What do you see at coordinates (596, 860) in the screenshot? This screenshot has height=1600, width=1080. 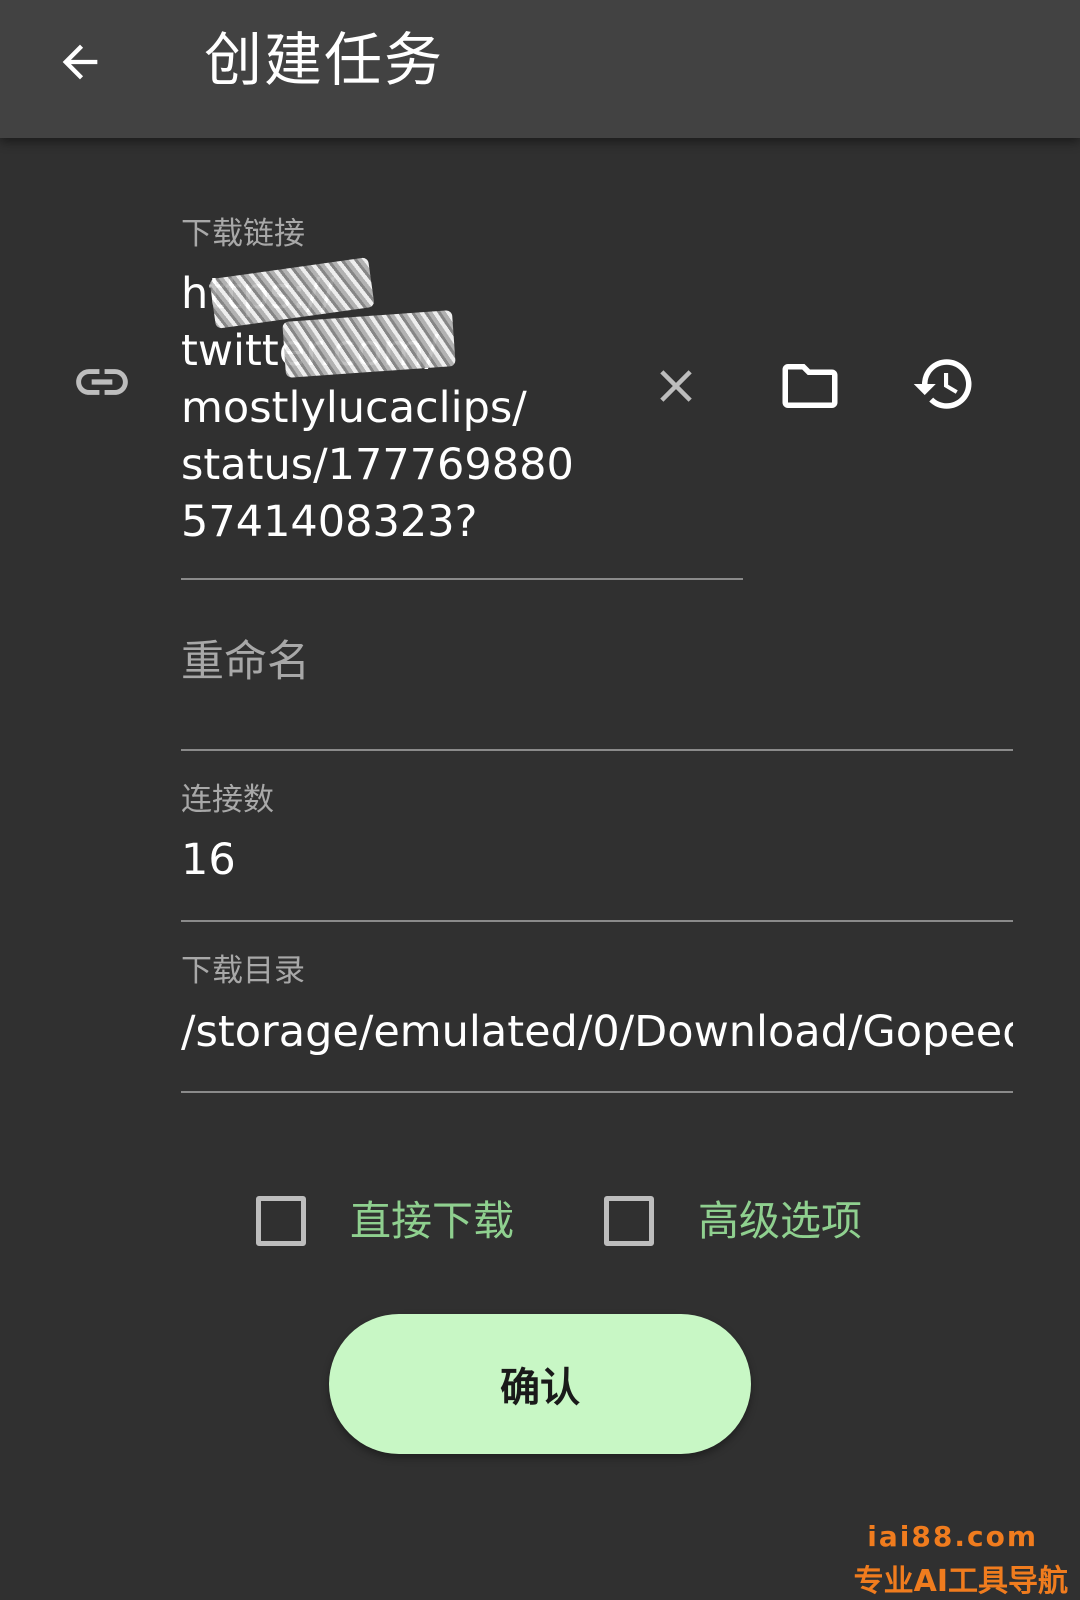 I see `connections-input: 16` at bounding box center [596, 860].